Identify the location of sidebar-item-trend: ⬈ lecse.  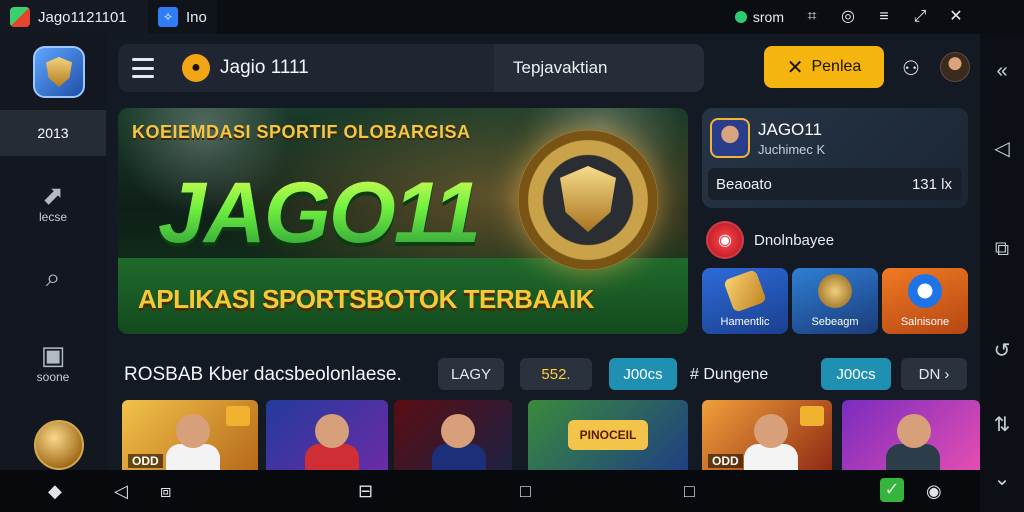
(53, 202).